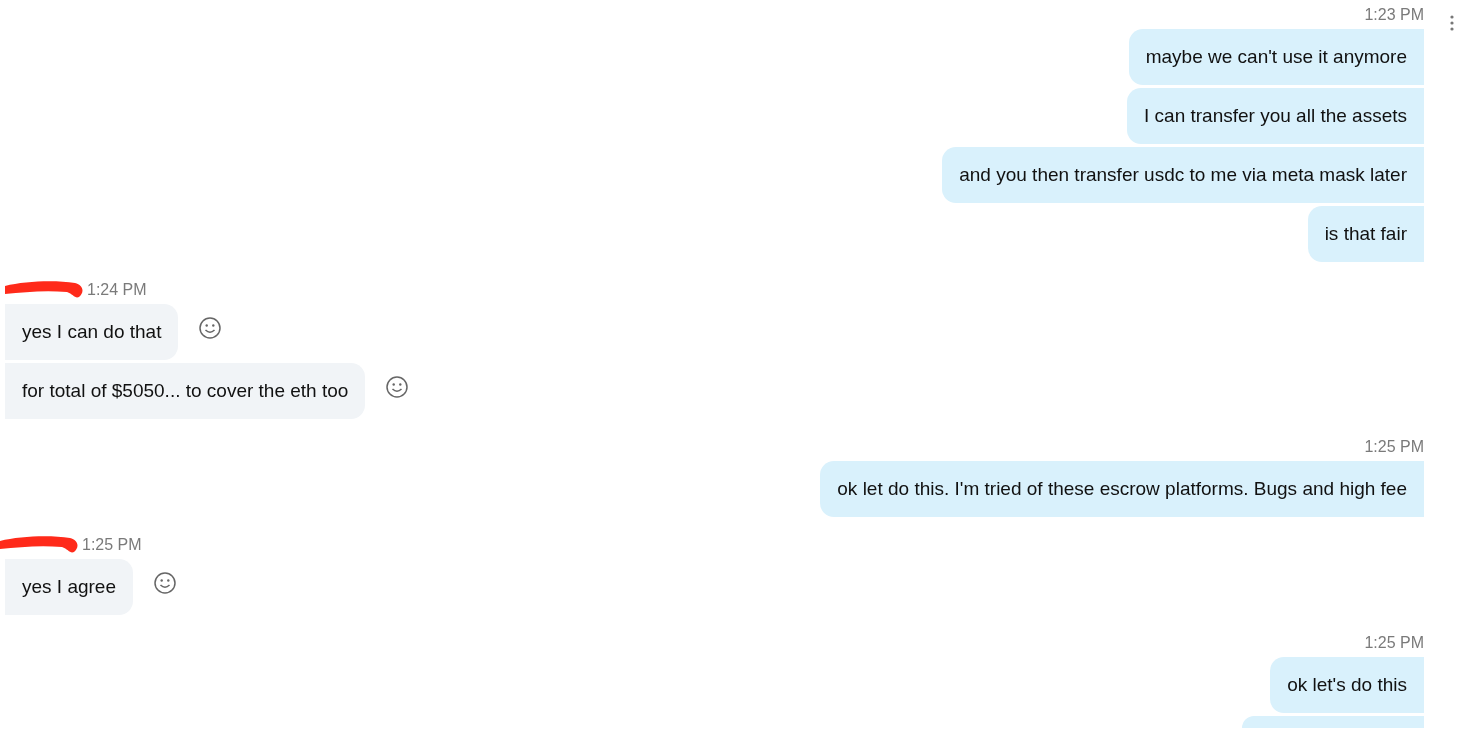 Image resolution: width=1480 pixels, height=734 pixels. I want to click on message-bubble: for total of $5050... to cover the eth too, so click(185, 391).